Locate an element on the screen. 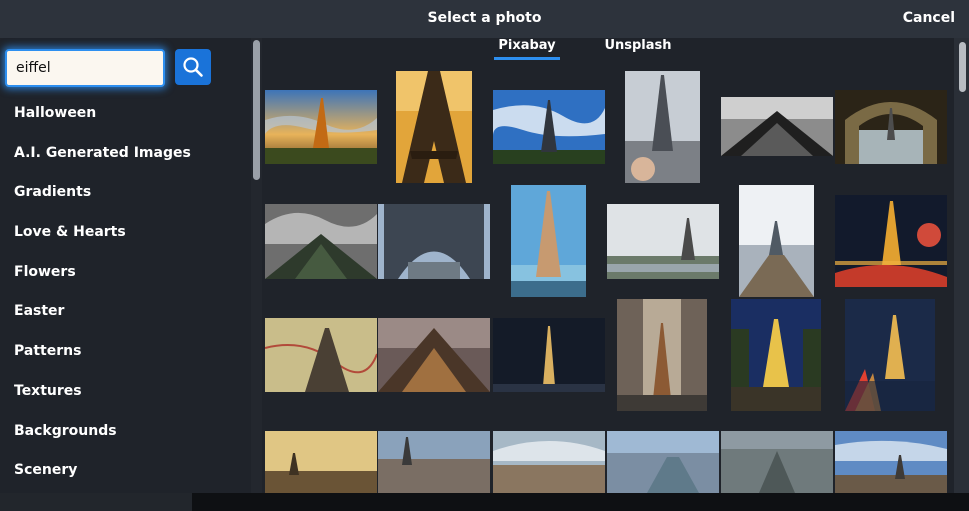 This screenshot has height=511, width=969. dialog-title: Select a photo is located at coordinates (484, 18).